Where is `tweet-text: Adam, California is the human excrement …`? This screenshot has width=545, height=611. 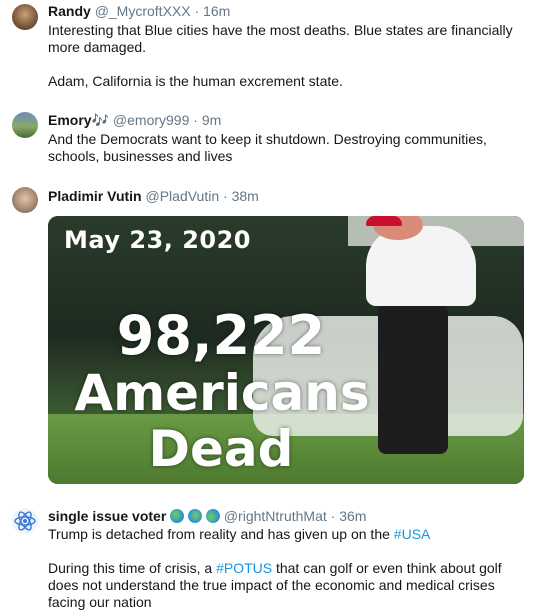
tweet-text: Adam, California is the human excrement … is located at coordinates (195, 81).